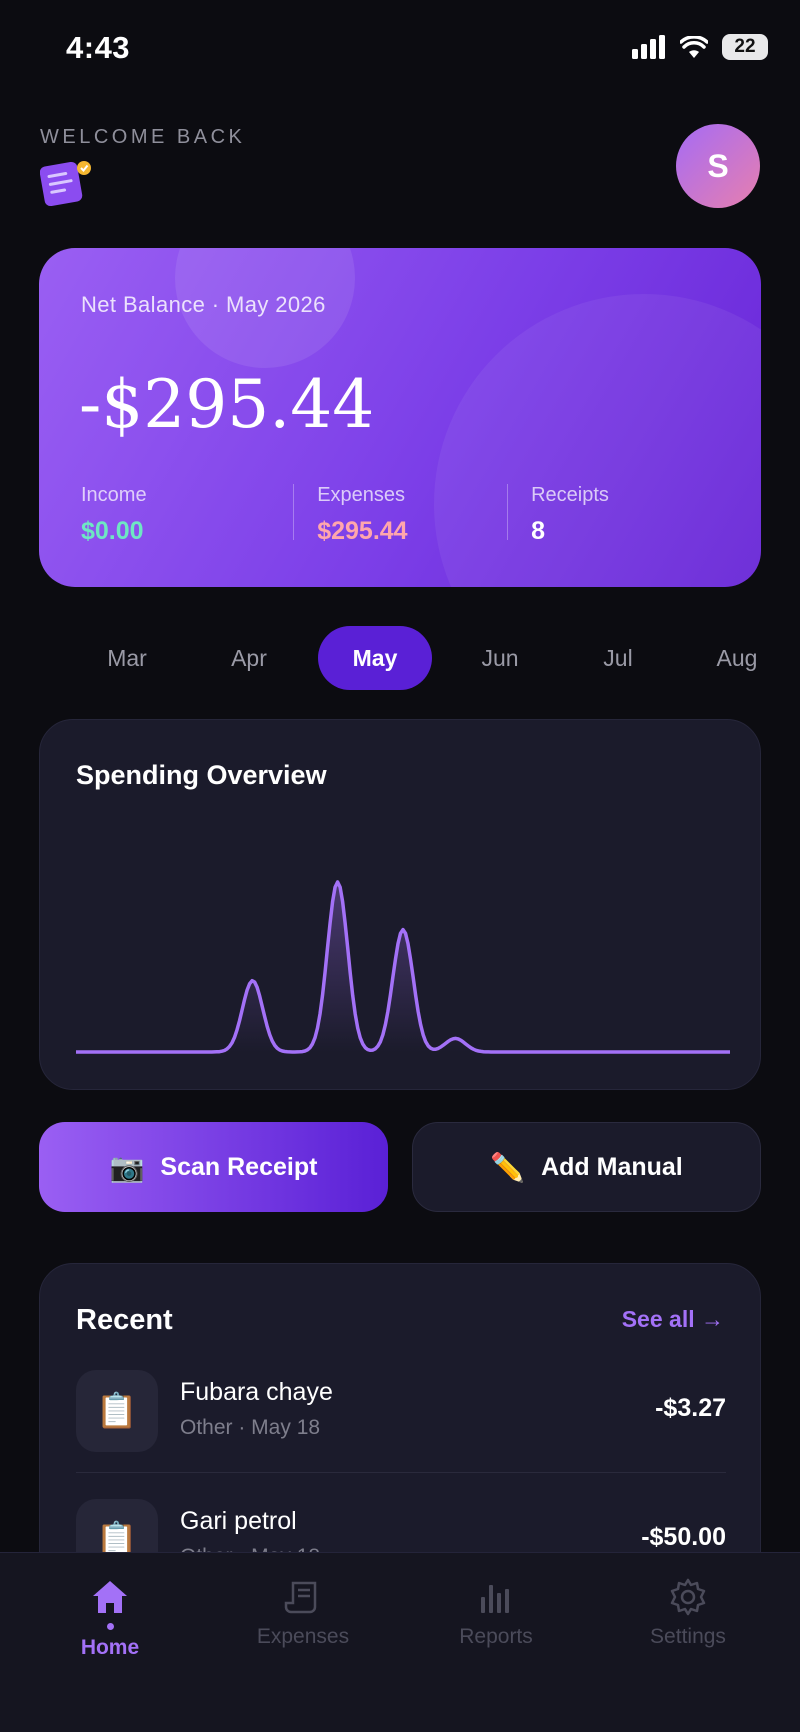  What do you see at coordinates (124, 1320) in the screenshot?
I see `recent-title: Recent` at bounding box center [124, 1320].